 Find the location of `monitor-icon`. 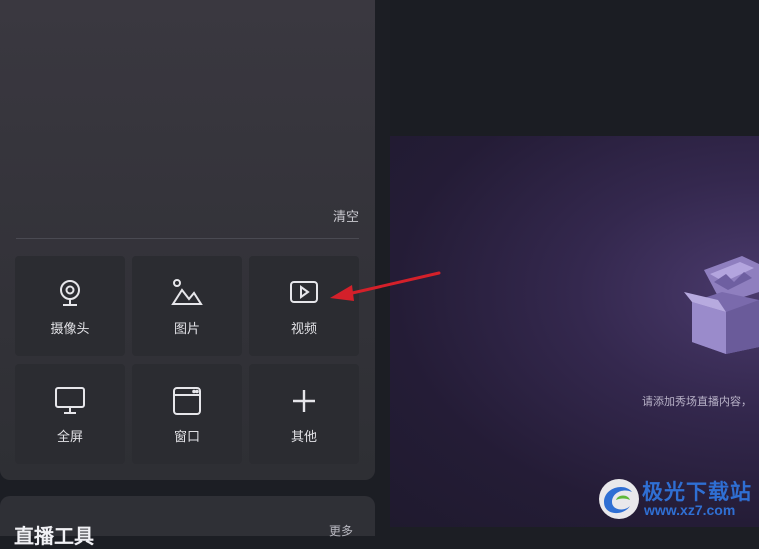

monitor-icon is located at coordinates (70, 401).